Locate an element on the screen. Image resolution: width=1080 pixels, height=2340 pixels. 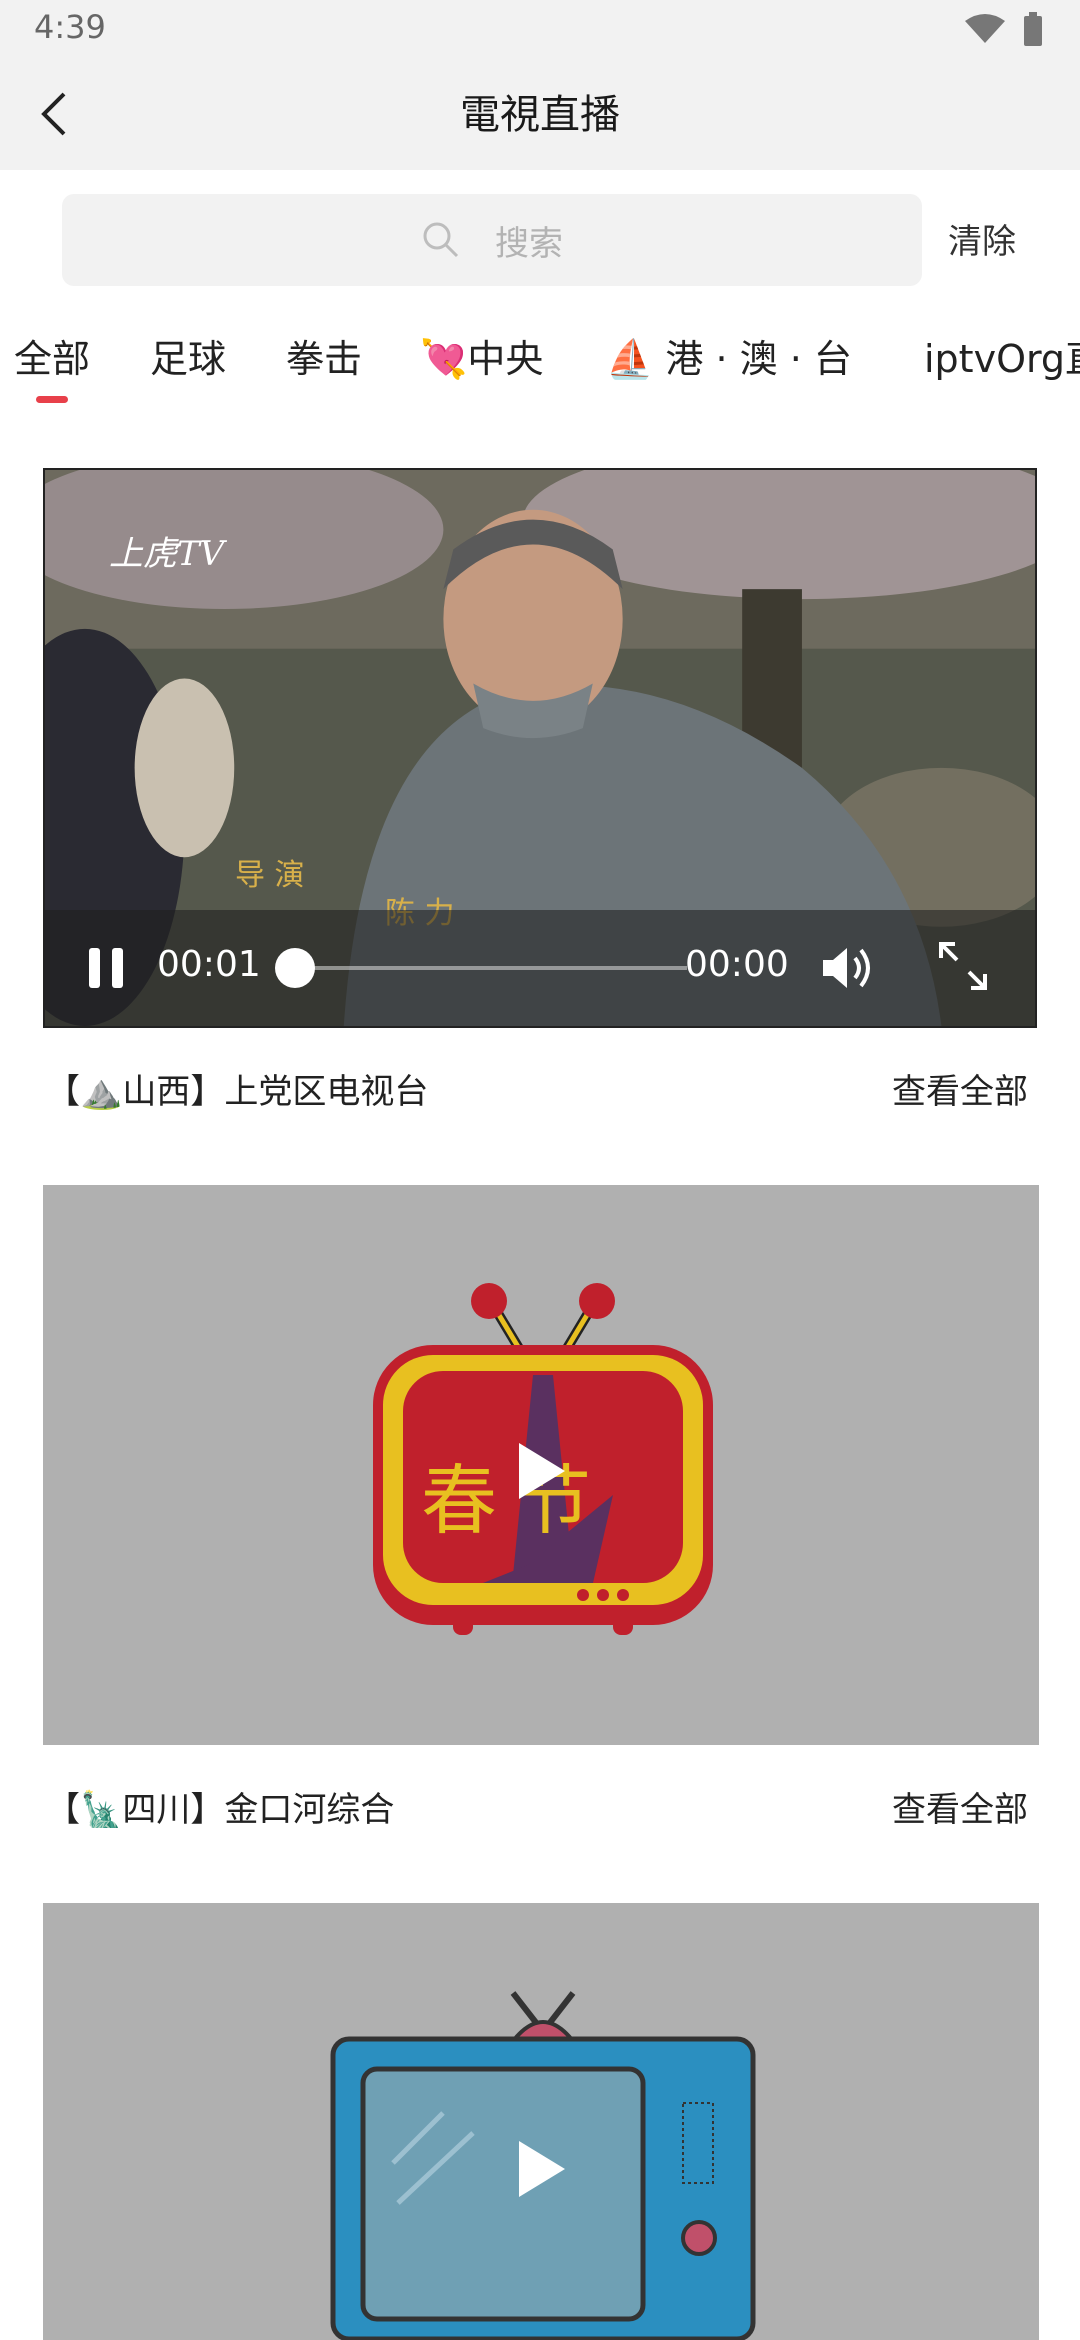
tab-boxing: 拳击 is located at coordinates (324, 355).